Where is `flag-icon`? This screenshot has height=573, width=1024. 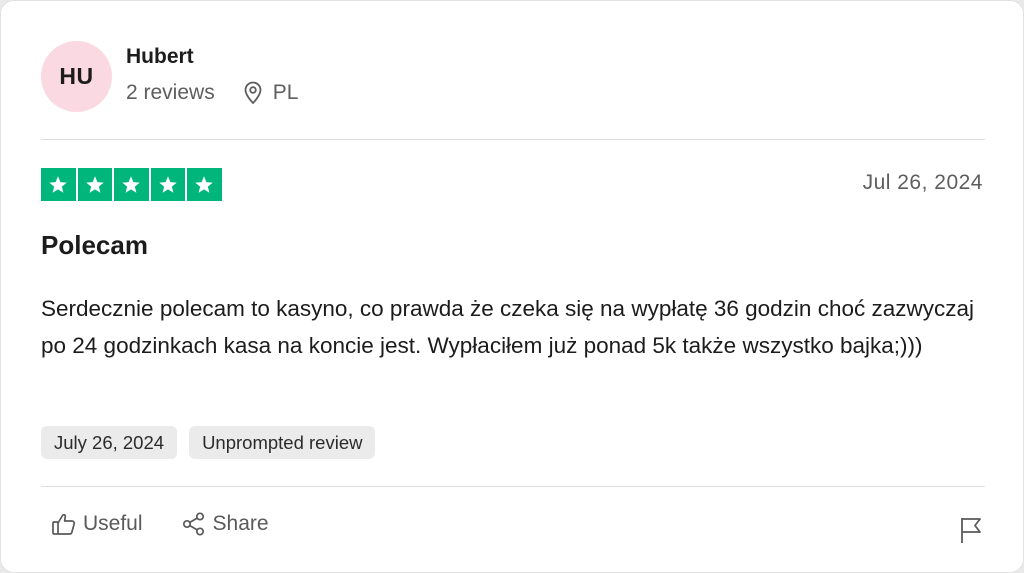
flag-icon is located at coordinates (971, 530).